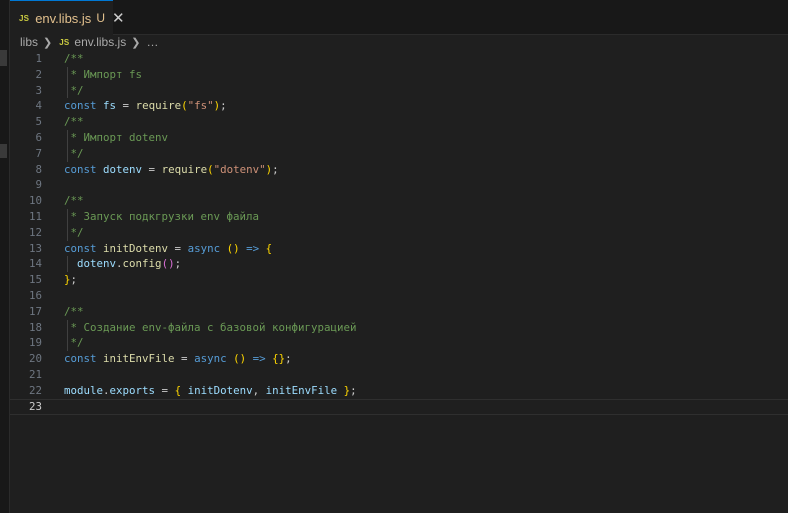 Image resolution: width=788 pixels, height=513 pixels. I want to click on code-line: 19 */, so click(399, 343).